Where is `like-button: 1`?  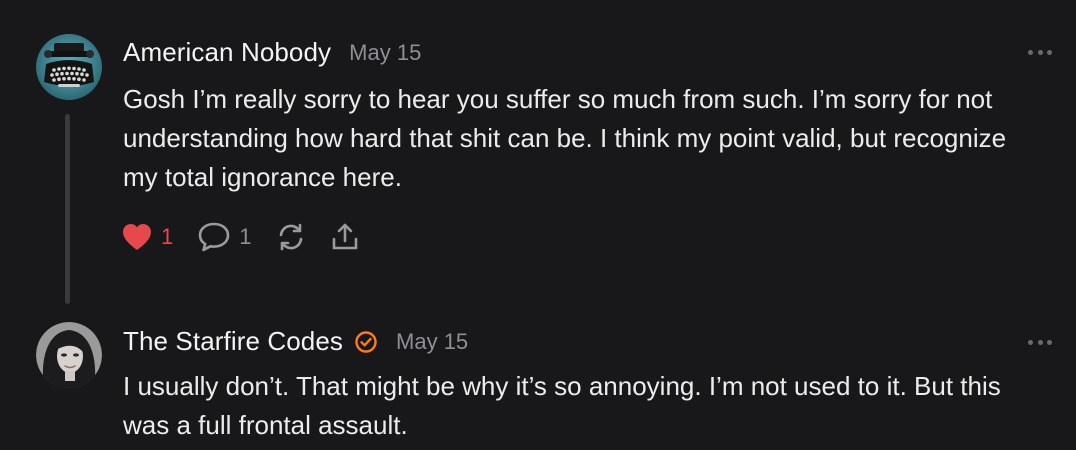 like-button: 1 is located at coordinates (147, 237).